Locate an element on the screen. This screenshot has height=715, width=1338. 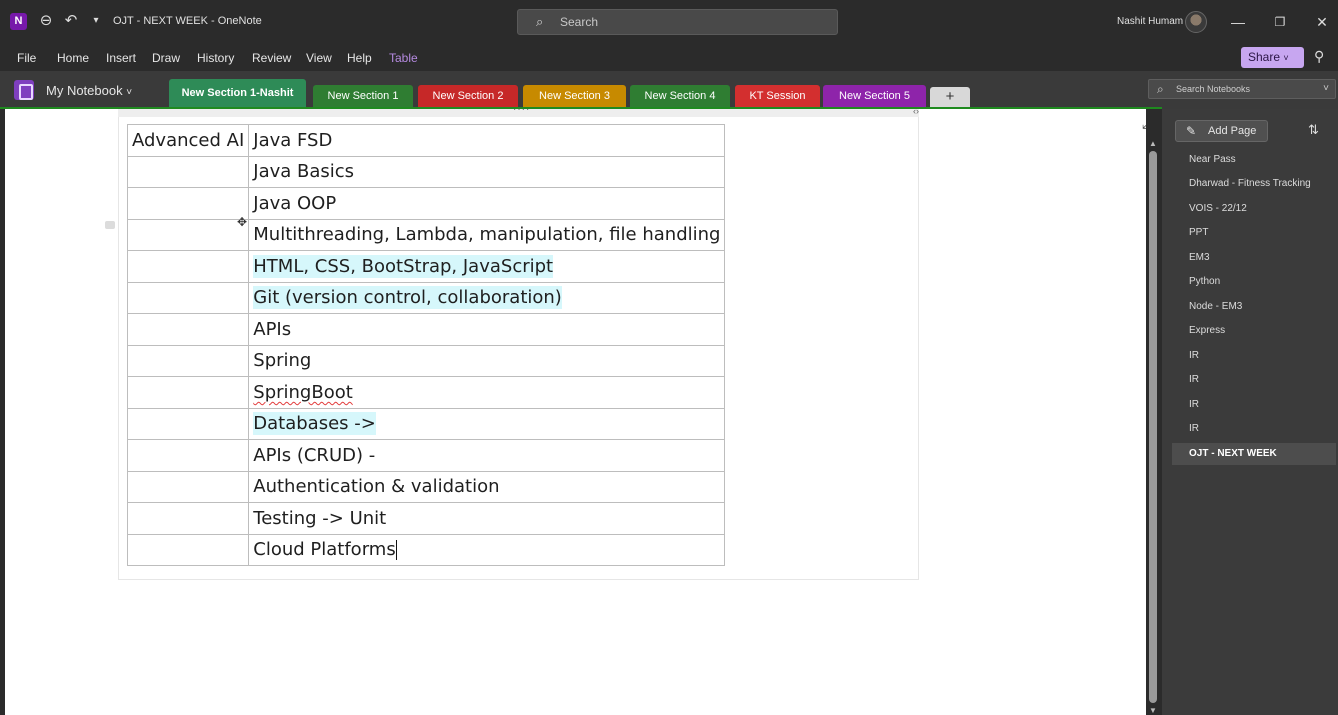
menu-history: History is located at coordinates (215, 58).